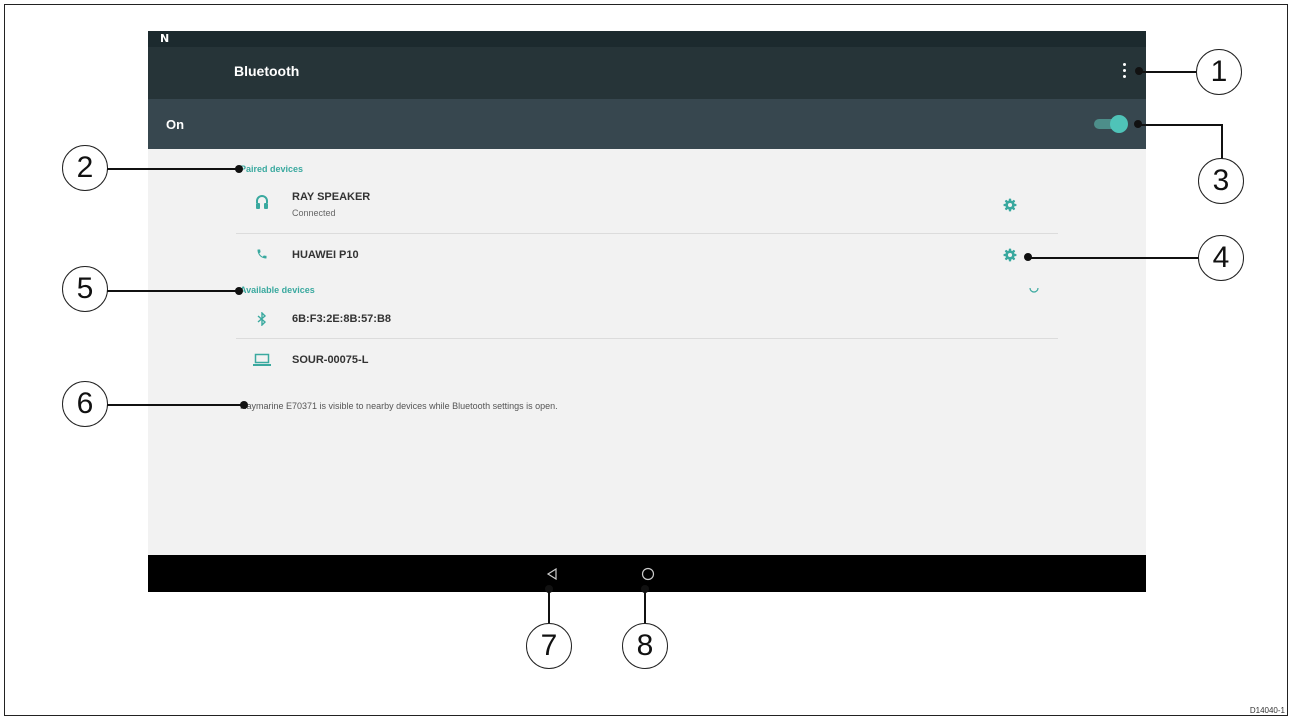 The height and width of the screenshot is (721, 1293). I want to click on app-bar: Bluetooth, so click(647, 73).